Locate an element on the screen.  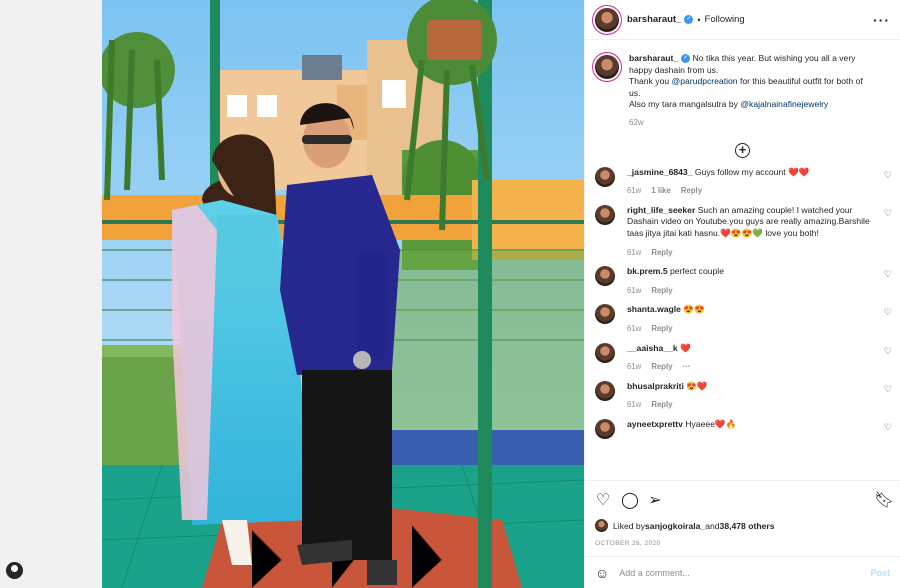
liked-by-user-link: sanjogkoirala_ is located at coordinates (675, 526).